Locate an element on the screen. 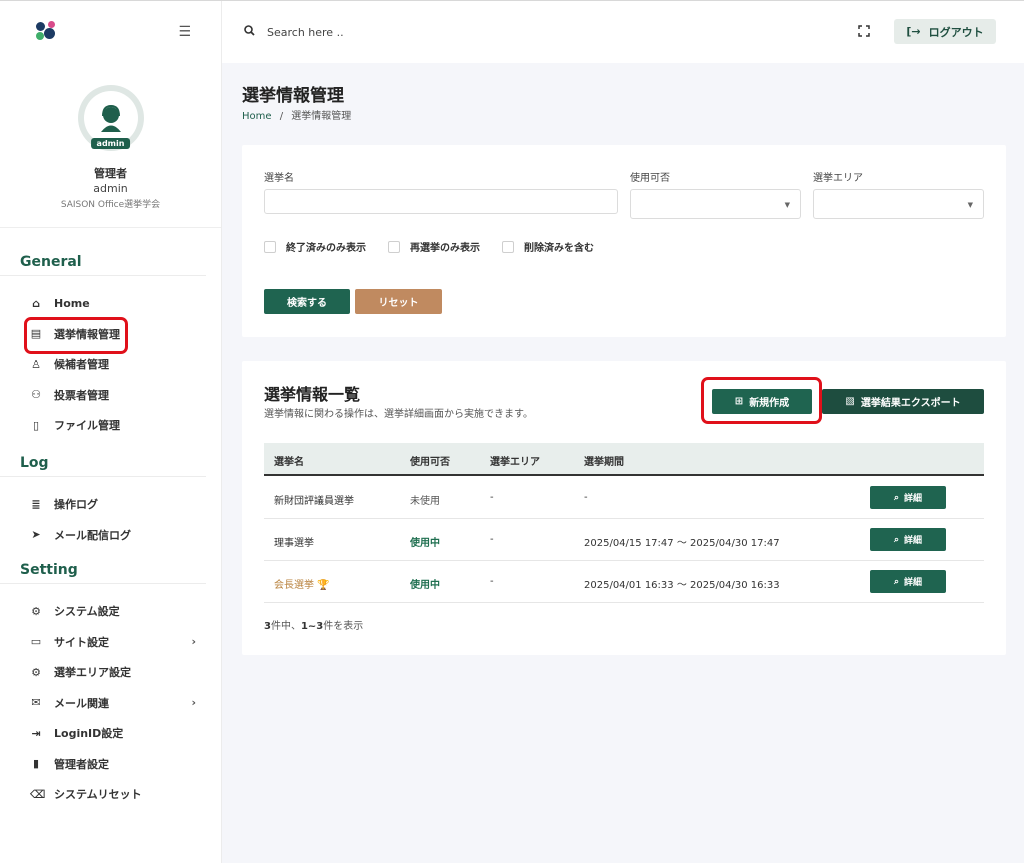 This screenshot has height=863, width=1024. users-icon: ⚇ is located at coordinates (36, 395).